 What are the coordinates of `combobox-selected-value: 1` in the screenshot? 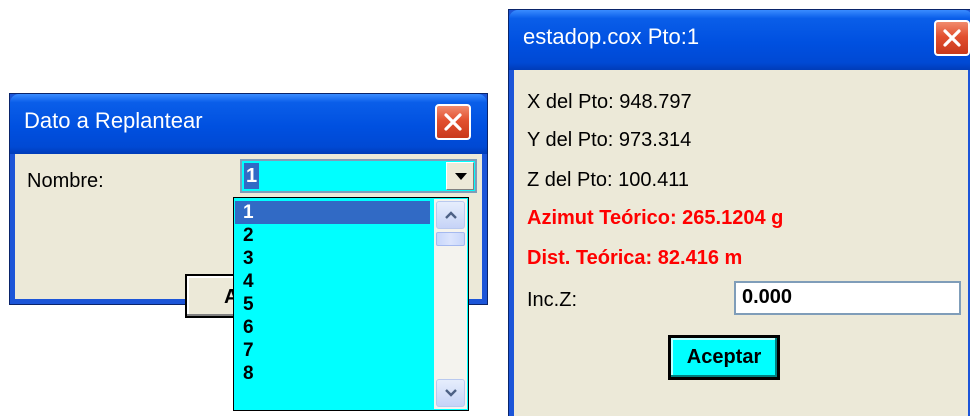 It's located at (252, 176).